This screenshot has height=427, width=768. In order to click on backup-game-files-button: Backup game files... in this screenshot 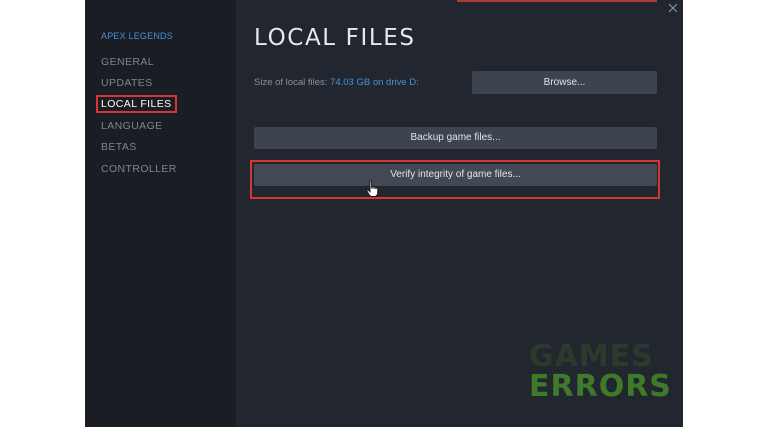, I will do `click(455, 138)`.